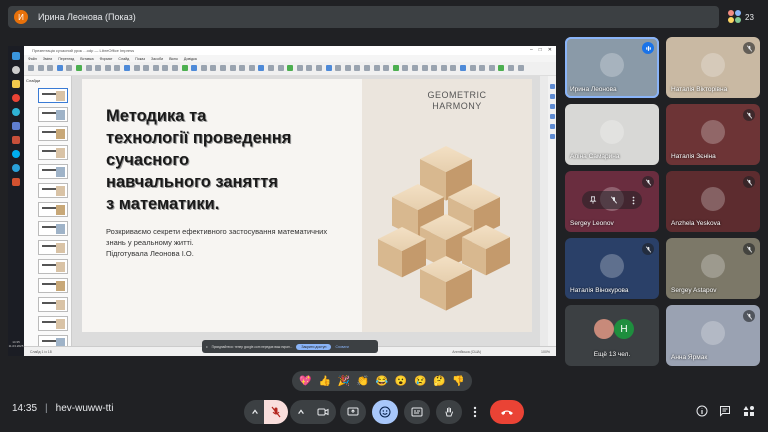 The height and width of the screenshot is (432, 768). What do you see at coordinates (725, 411) in the screenshot?
I see `chat-button` at bounding box center [725, 411].